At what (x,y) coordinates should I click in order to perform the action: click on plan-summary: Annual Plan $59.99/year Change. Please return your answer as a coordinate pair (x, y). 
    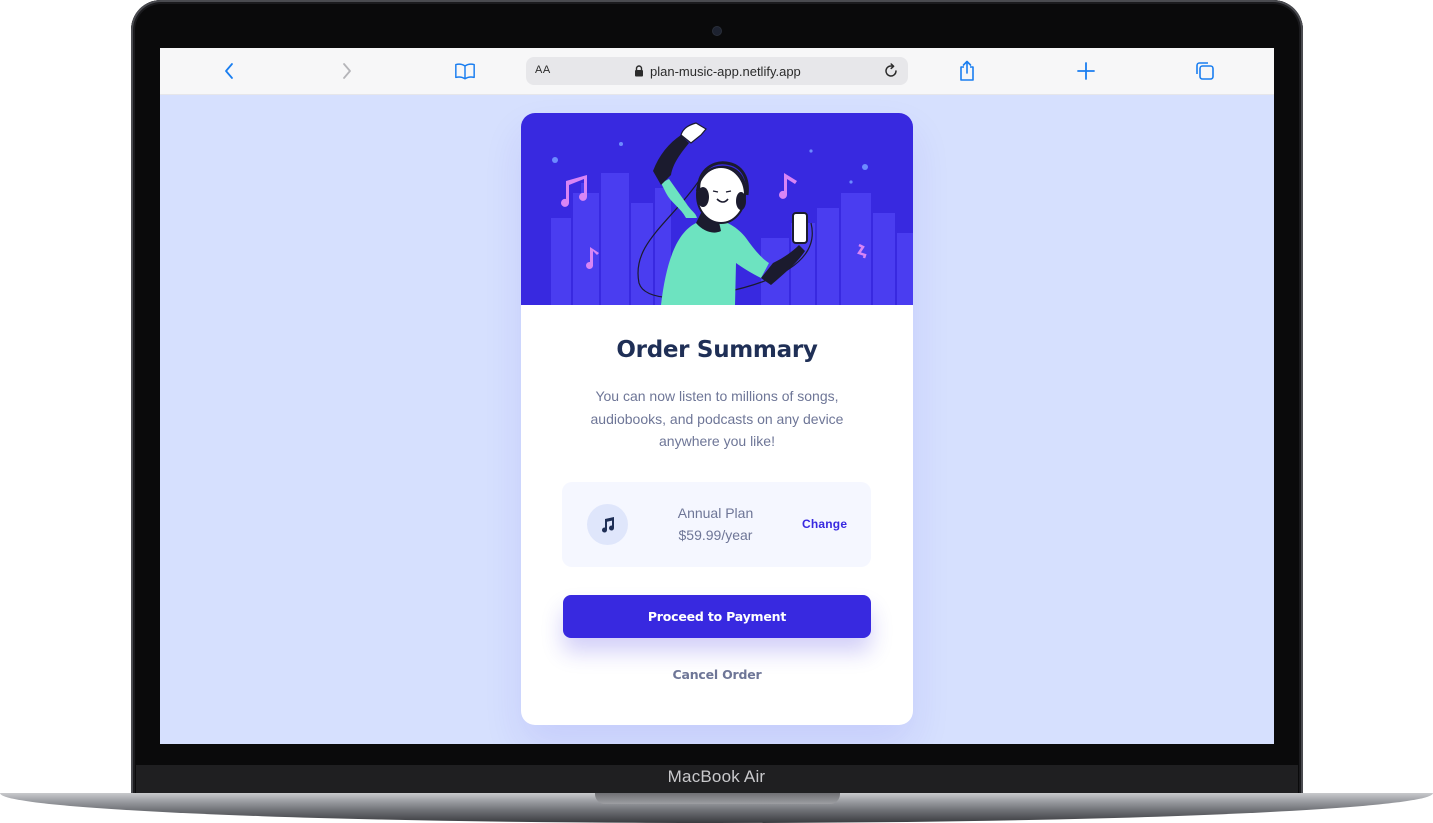
    Looking at the image, I should click on (716, 524).